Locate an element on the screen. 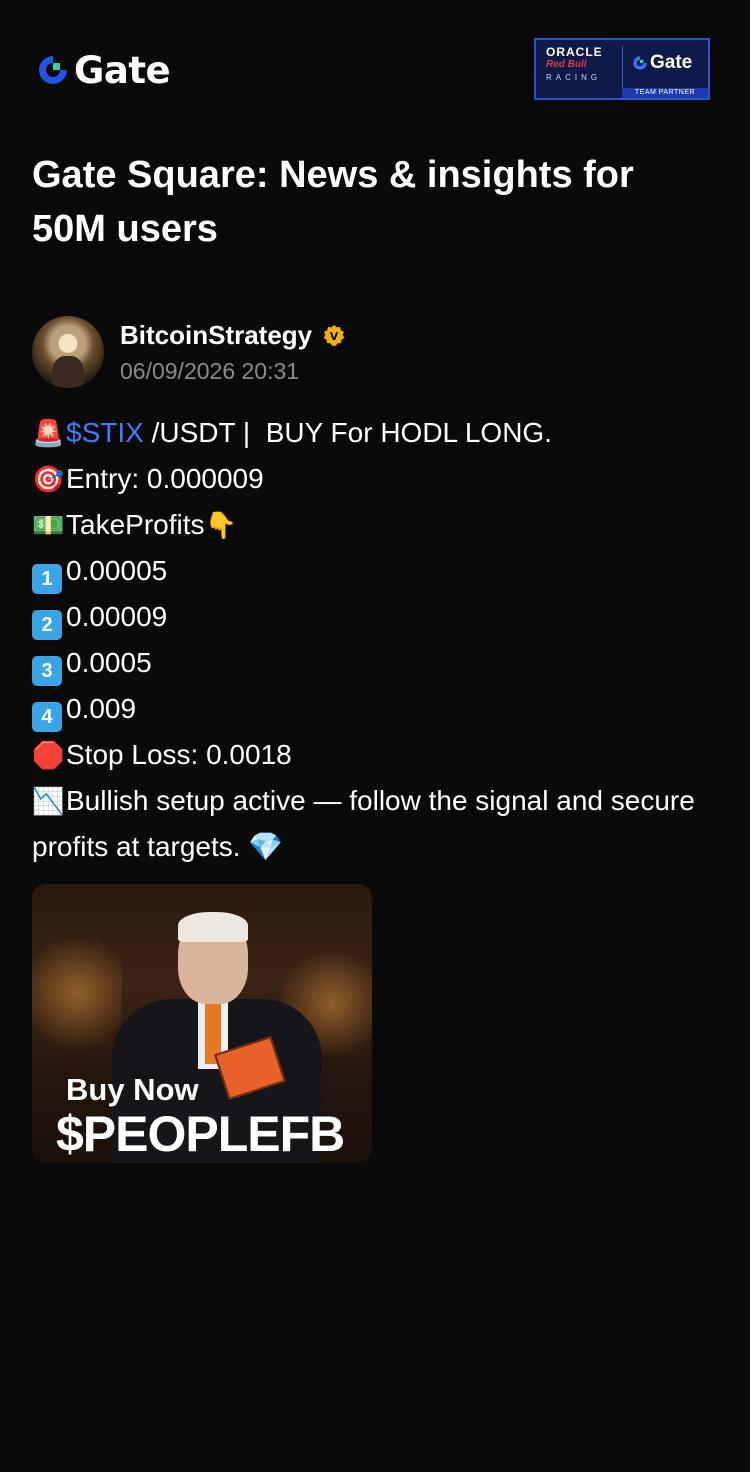  tp1-value: 0.00005 is located at coordinates (117, 570).